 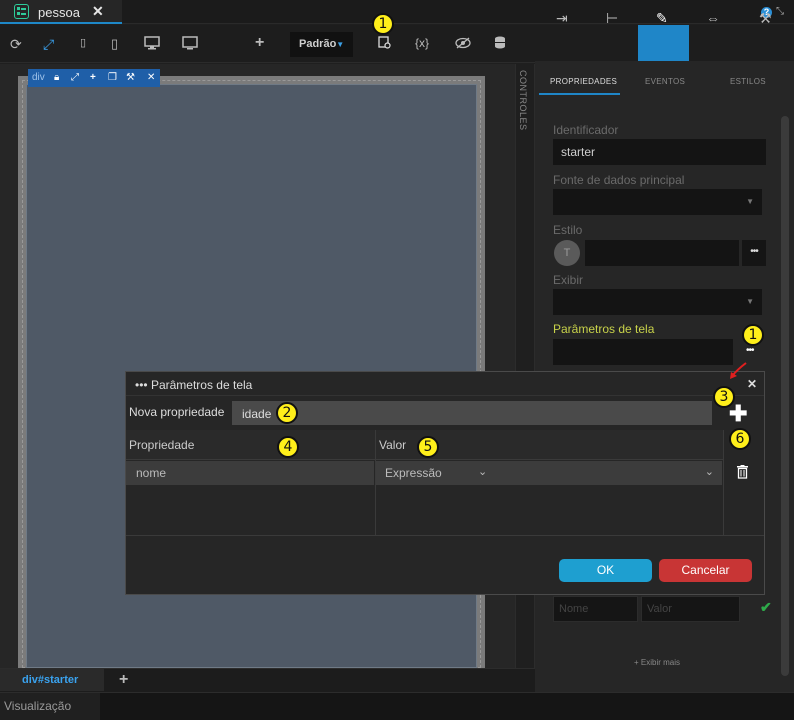 I want to click on panel-scrollbar, so click(x=785, y=396).